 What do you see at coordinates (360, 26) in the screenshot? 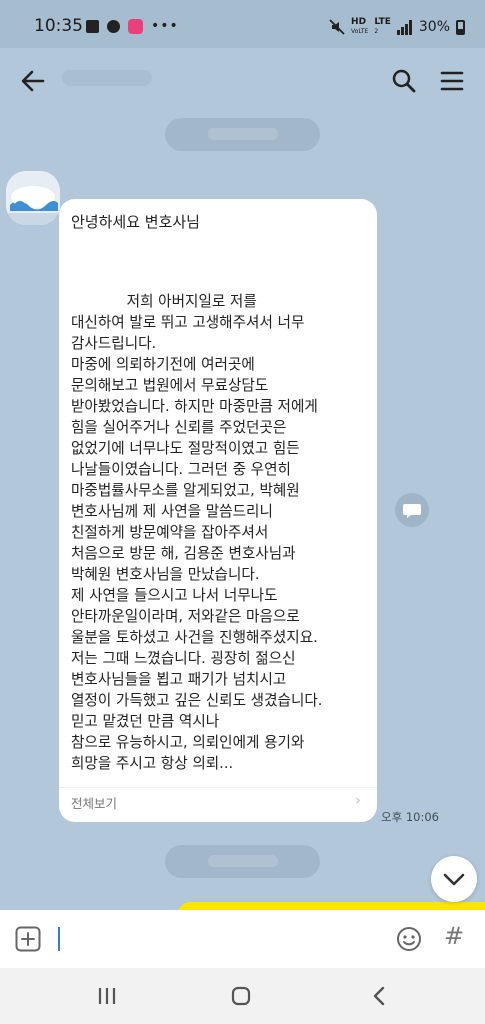
I see `hd-indicator: HD VoLTE` at bounding box center [360, 26].